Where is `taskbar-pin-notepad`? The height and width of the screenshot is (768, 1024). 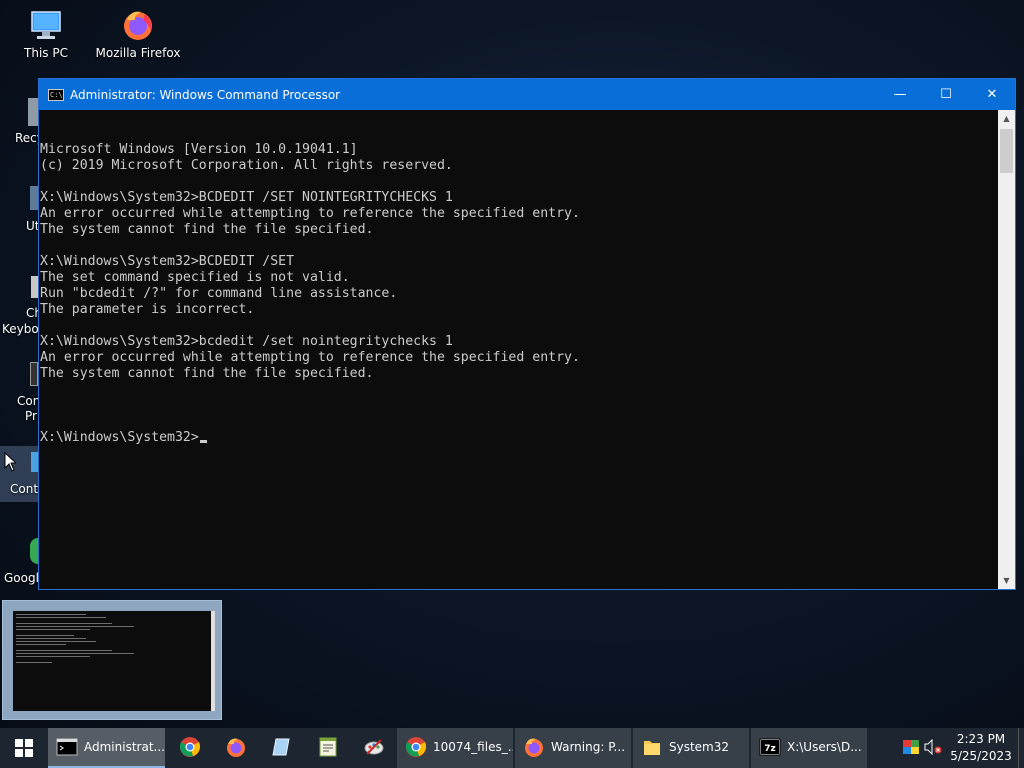 taskbar-pin-notepad is located at coordinates (282, 748).